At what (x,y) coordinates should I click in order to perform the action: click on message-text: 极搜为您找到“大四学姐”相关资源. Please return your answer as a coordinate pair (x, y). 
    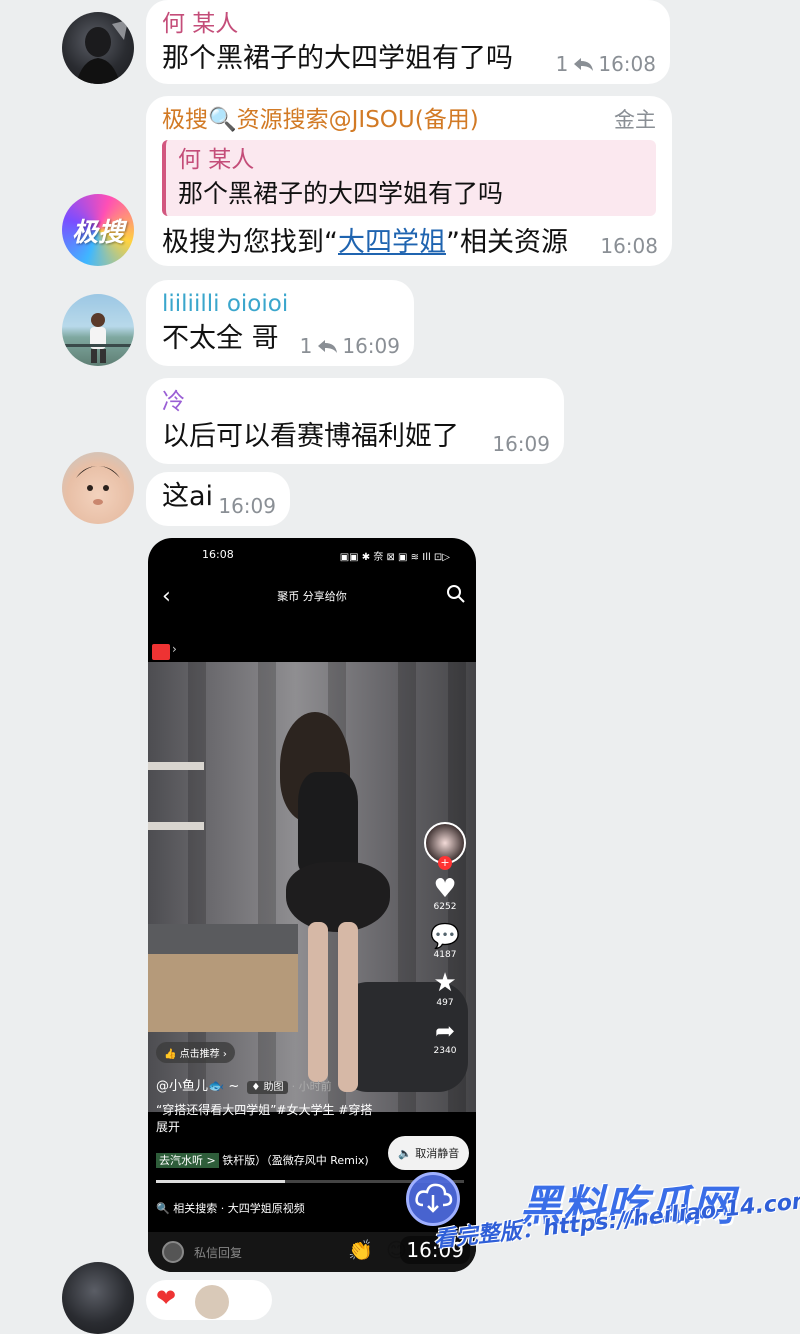
    Looking at the image, I should click on (409, 243).